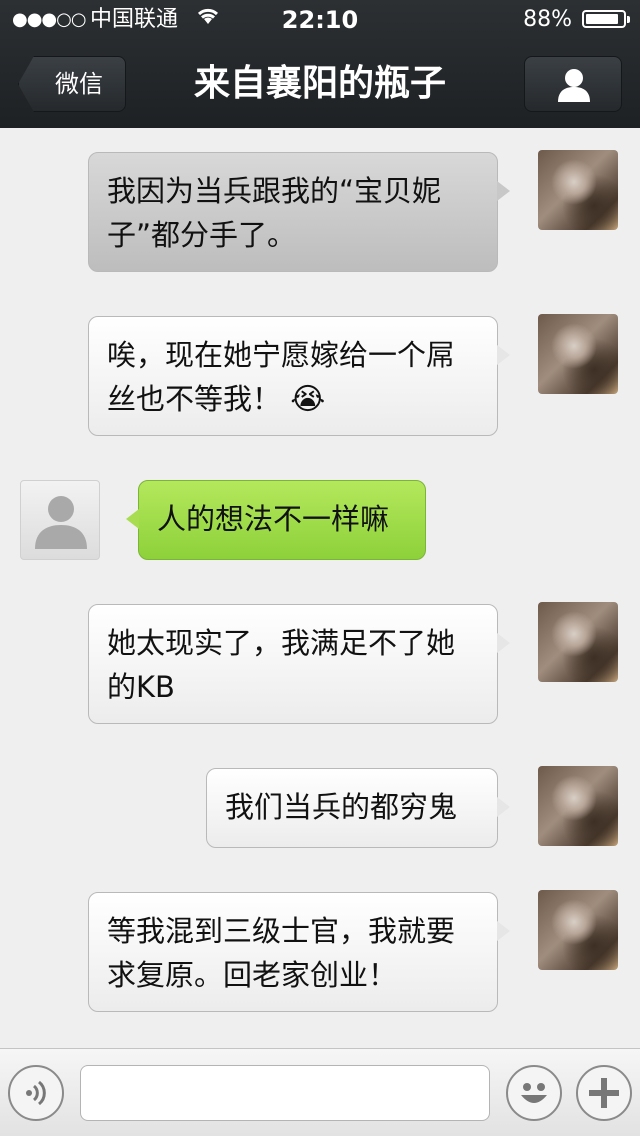  I want to click on message-bubble-sent: 唉，现在她宁愿嫁给一个屌丝也不等我！ 😭, so click(299, 376).